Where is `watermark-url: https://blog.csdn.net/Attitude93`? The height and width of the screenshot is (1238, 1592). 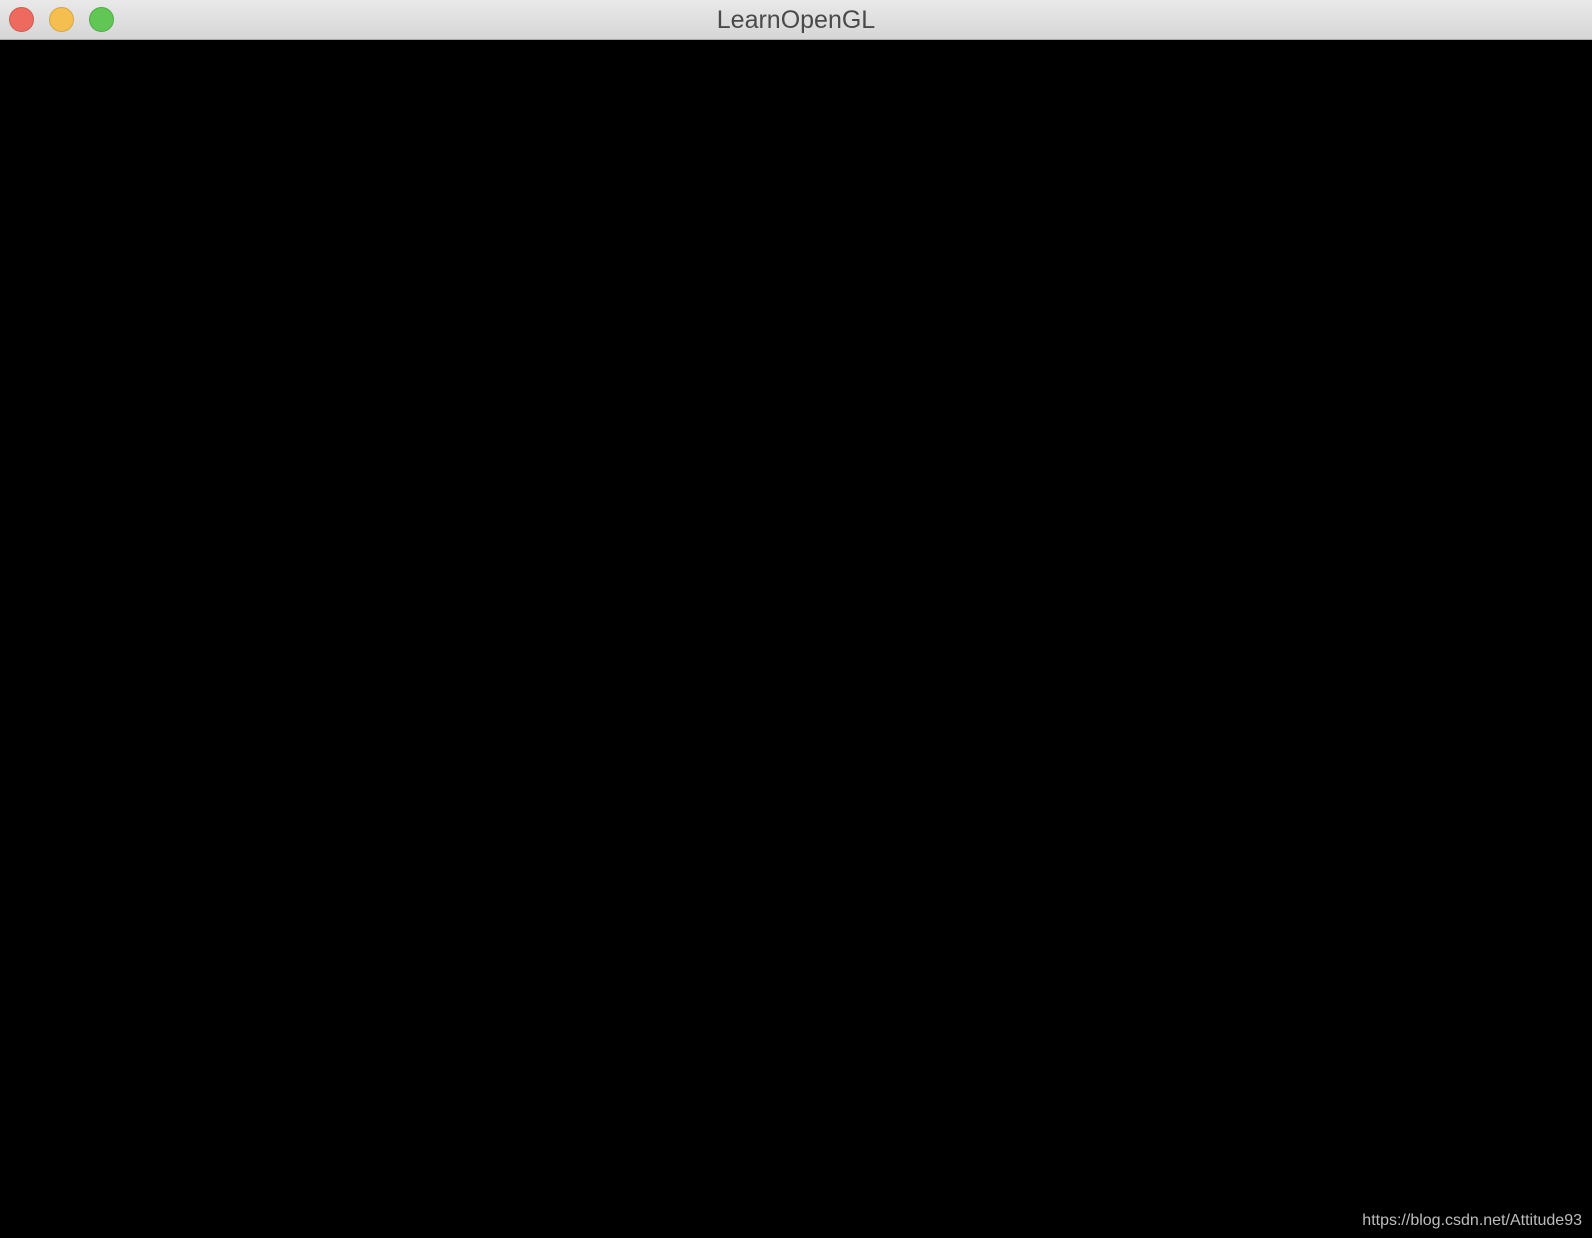
watermark-url: https://blog.csdn.net/Attitude93 is located at coordinates (1472, 1220).